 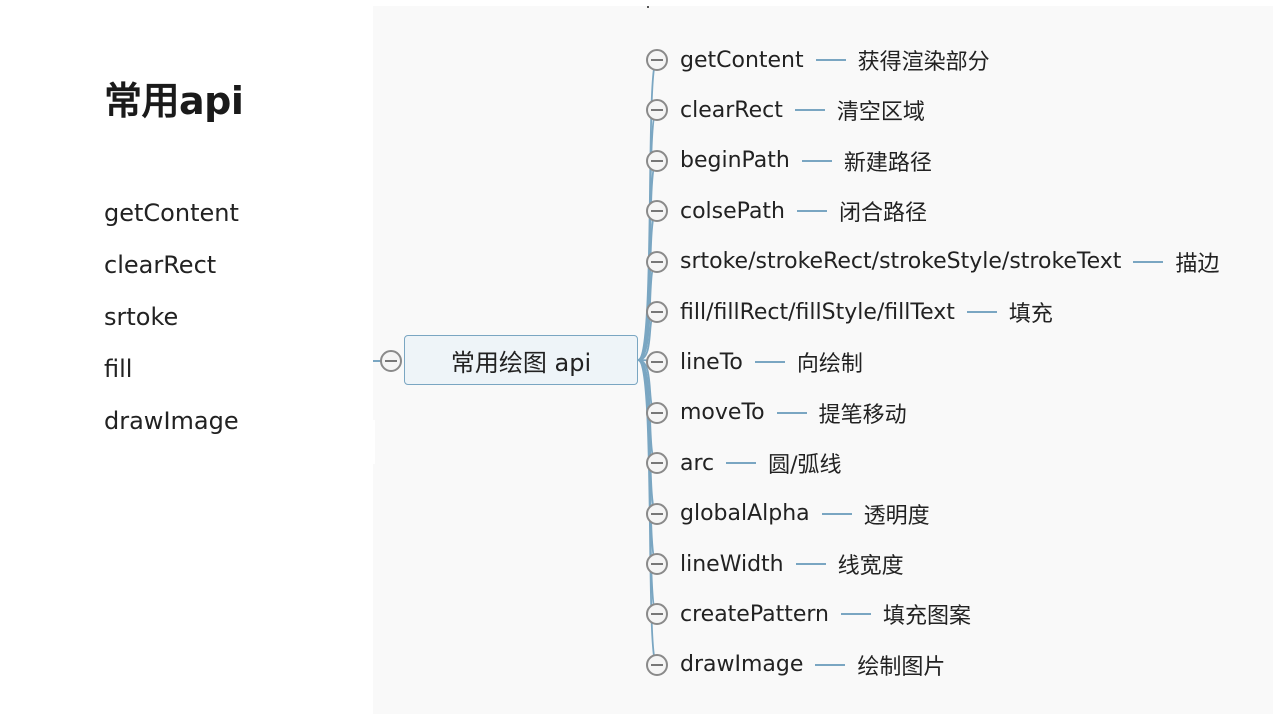 What do you see at coordinates (754, 614) in the screenshot?
I see `branch-name: createPattern` at bounding box center [754, 614].